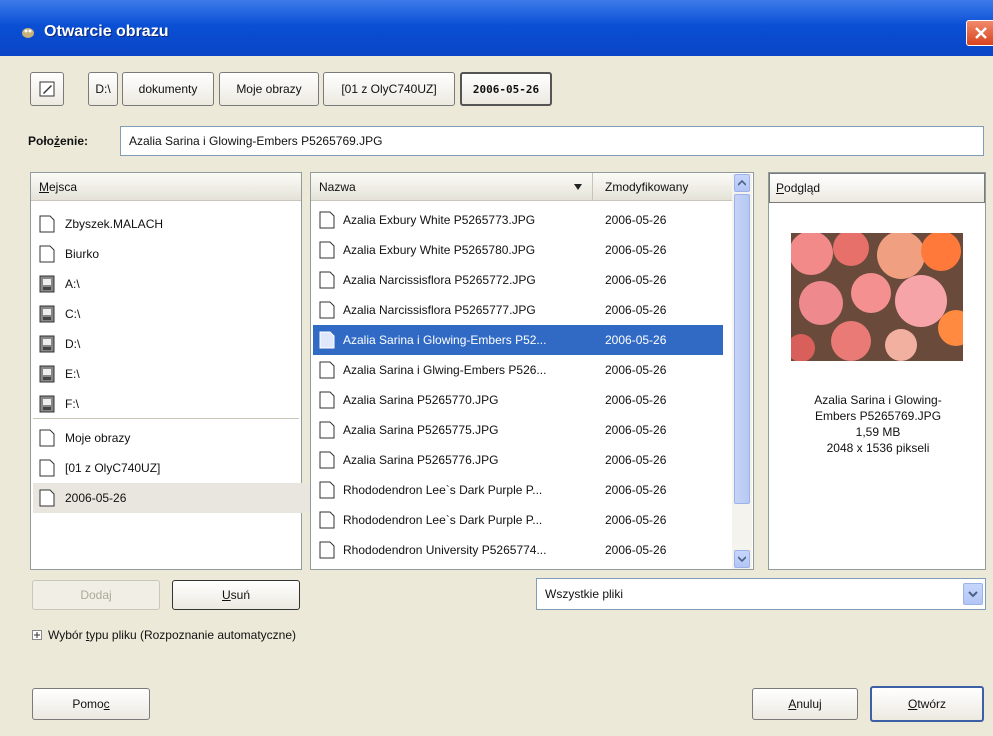  I want to click on sidebar-item: E:\, so click(181, 374).